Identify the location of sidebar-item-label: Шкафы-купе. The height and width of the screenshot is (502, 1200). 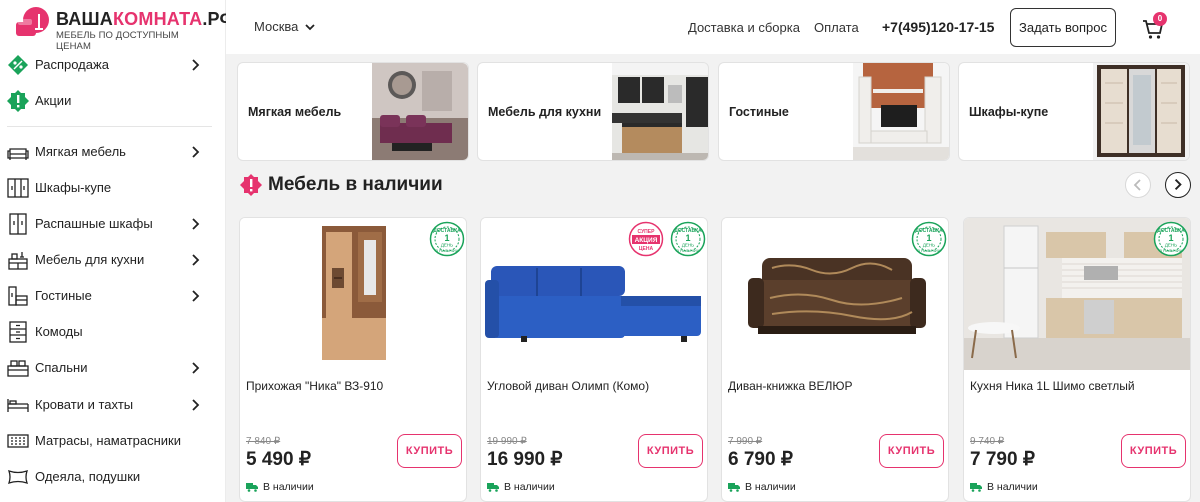
(73, 187).